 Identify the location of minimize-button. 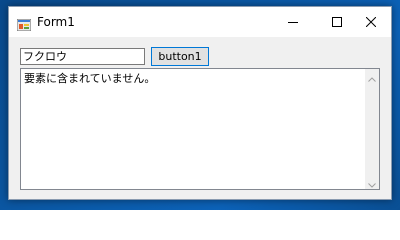
(293, 22).